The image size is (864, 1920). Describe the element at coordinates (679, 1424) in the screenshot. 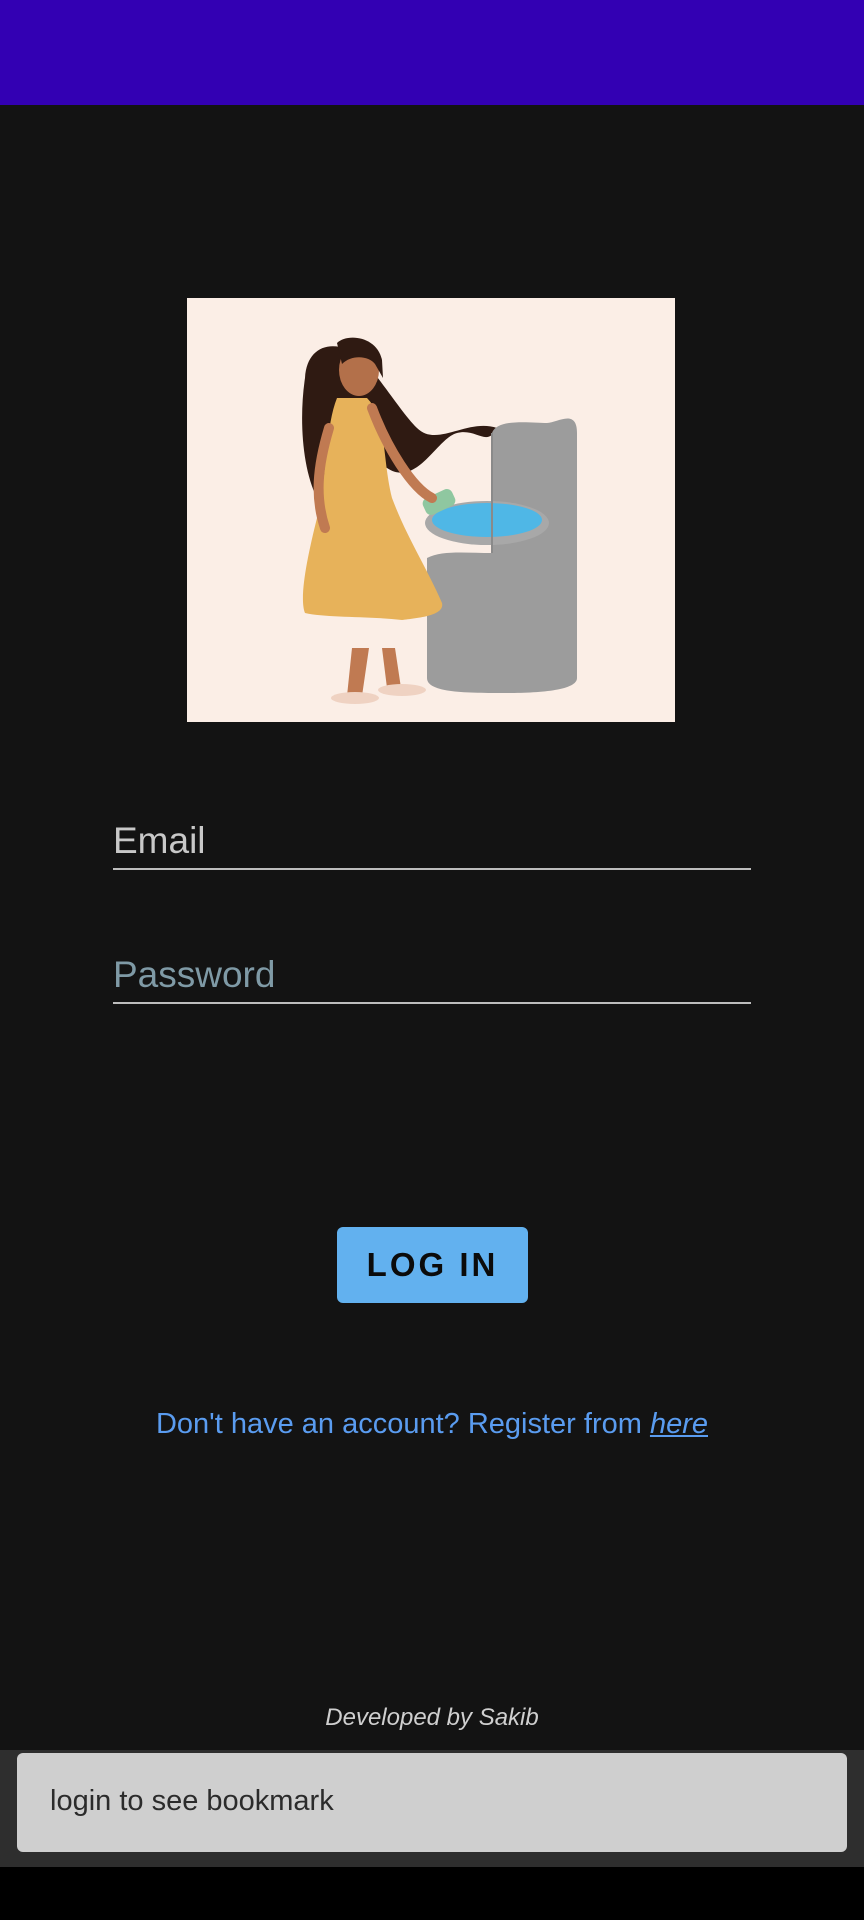

I see `register-link: here` at that location.